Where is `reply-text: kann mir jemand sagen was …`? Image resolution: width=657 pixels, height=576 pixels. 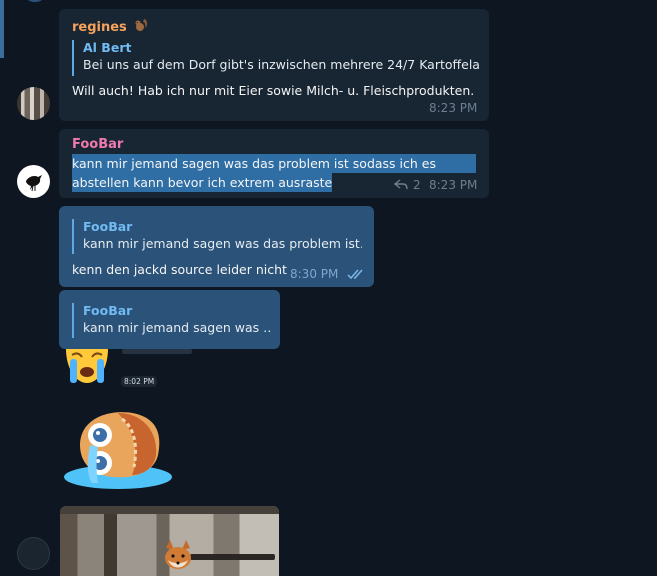
reply-text: kann mir jemand sagen was … is located at coordinates (177, 327).